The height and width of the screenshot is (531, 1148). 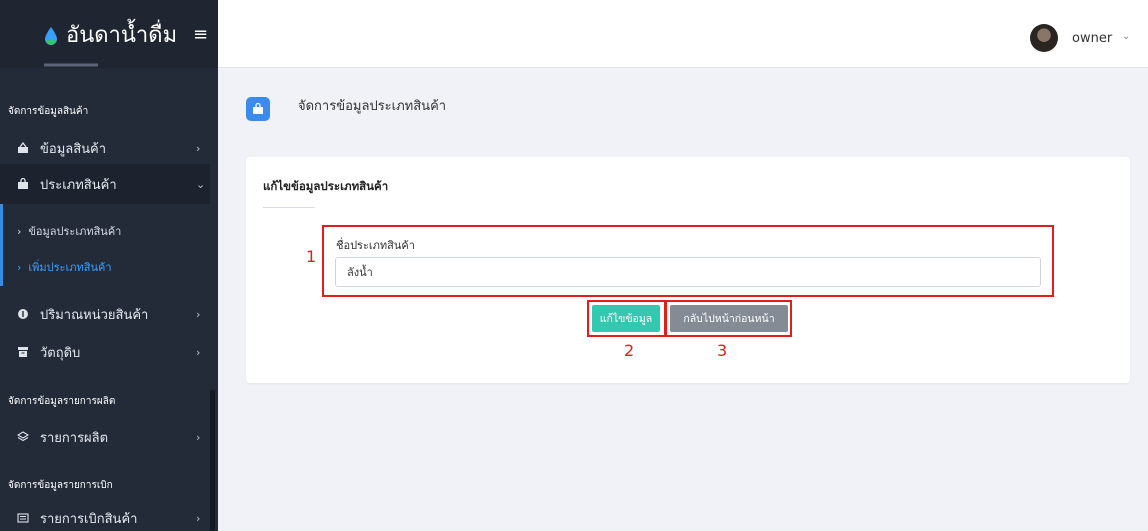 What do you see at coordinates (629, 350) in the screenshot?
I see `annotation-number-2: 2` at bounding box center [629, 350].